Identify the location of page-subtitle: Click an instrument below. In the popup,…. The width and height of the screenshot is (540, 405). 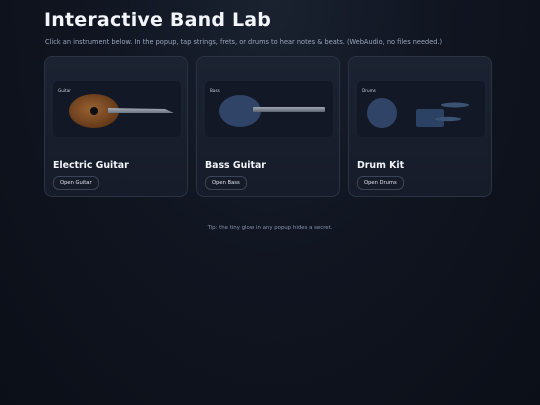
(244, 42).